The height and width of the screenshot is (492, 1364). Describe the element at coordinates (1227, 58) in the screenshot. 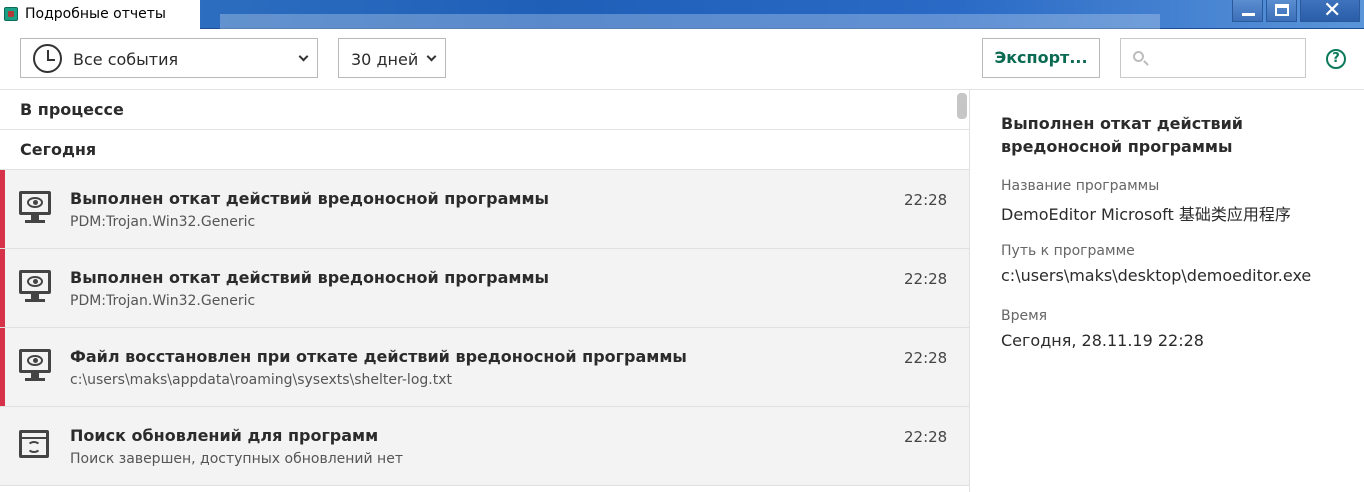

I see `search-input` at that location.